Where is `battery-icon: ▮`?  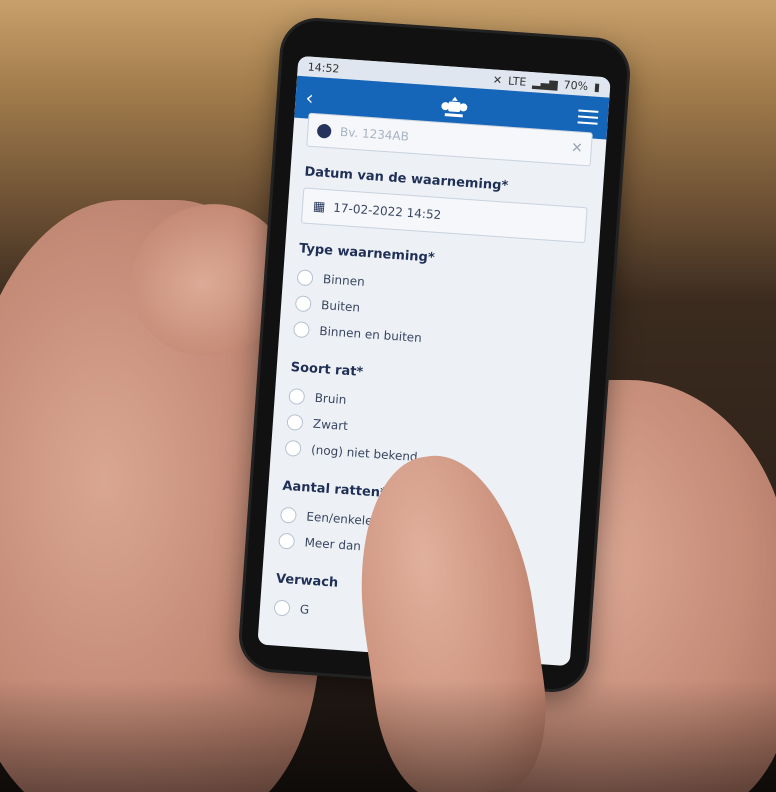 battery-icon: ▮ is located at coordinates (597, 86).